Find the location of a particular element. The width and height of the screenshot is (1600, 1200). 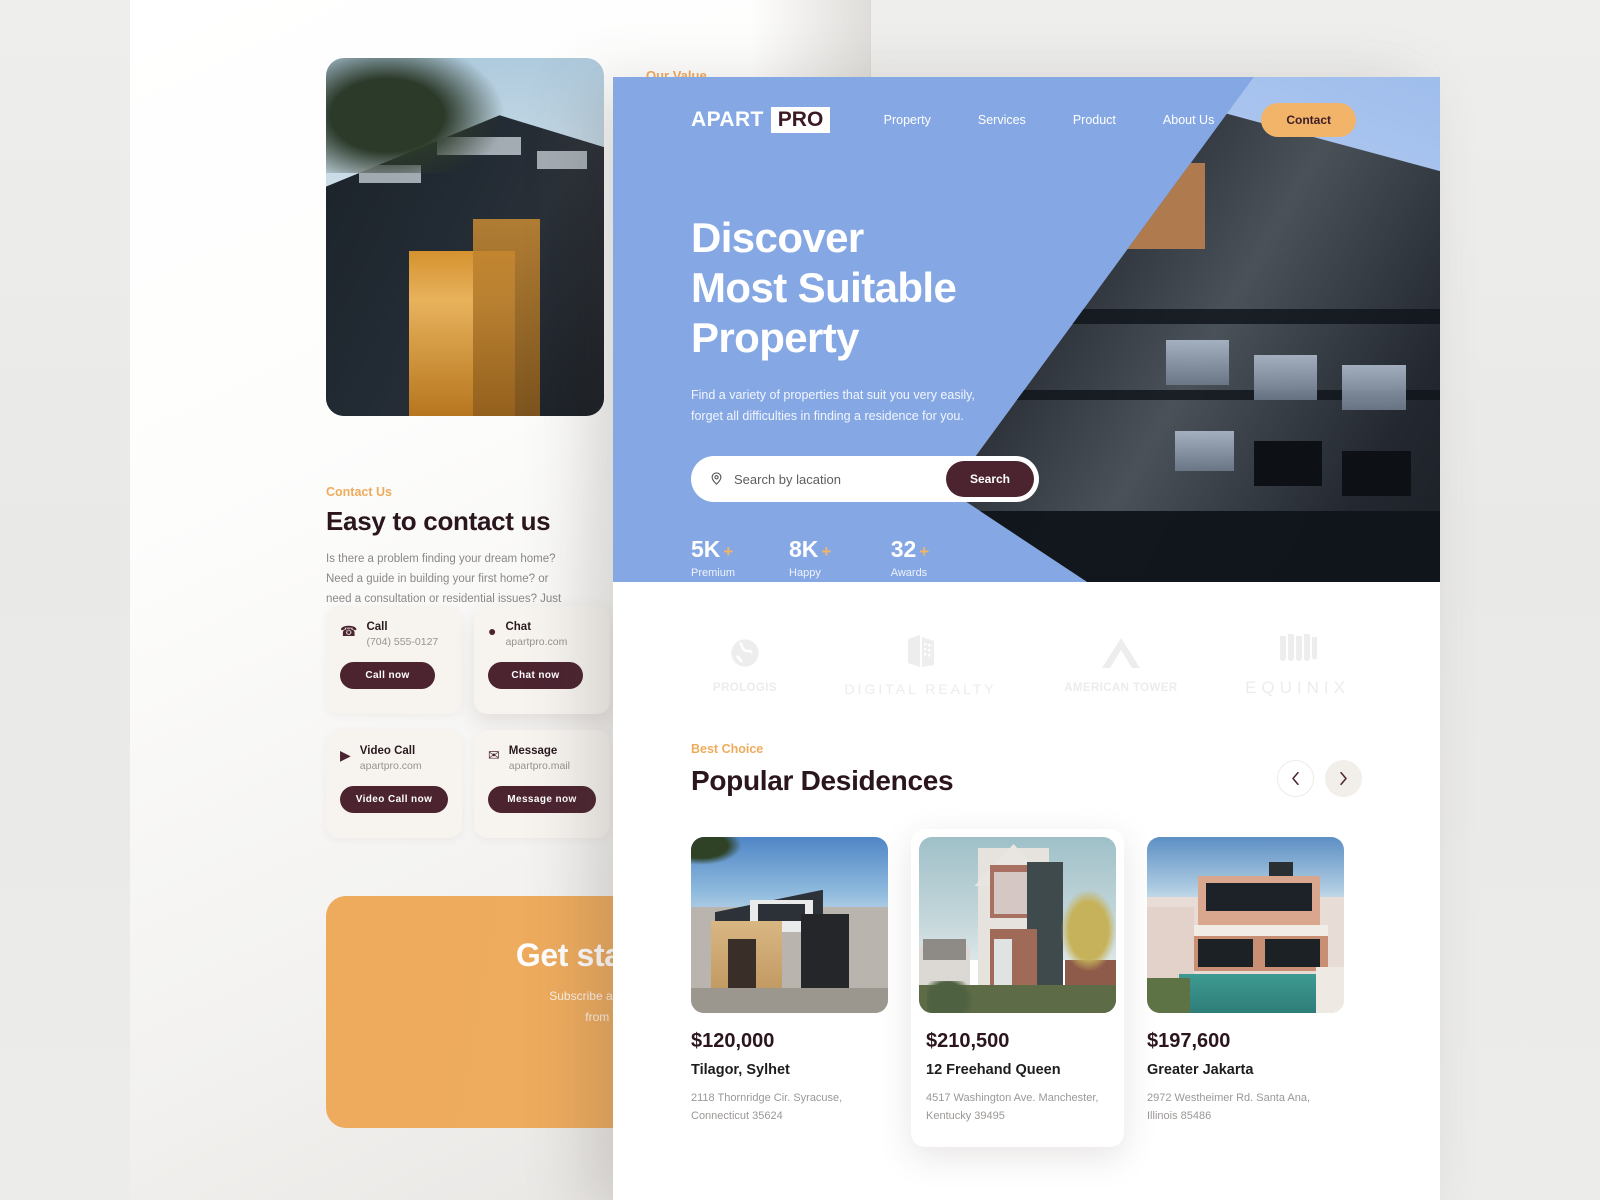

hero-title-line1: Discover is located at coordinates (777, 237).